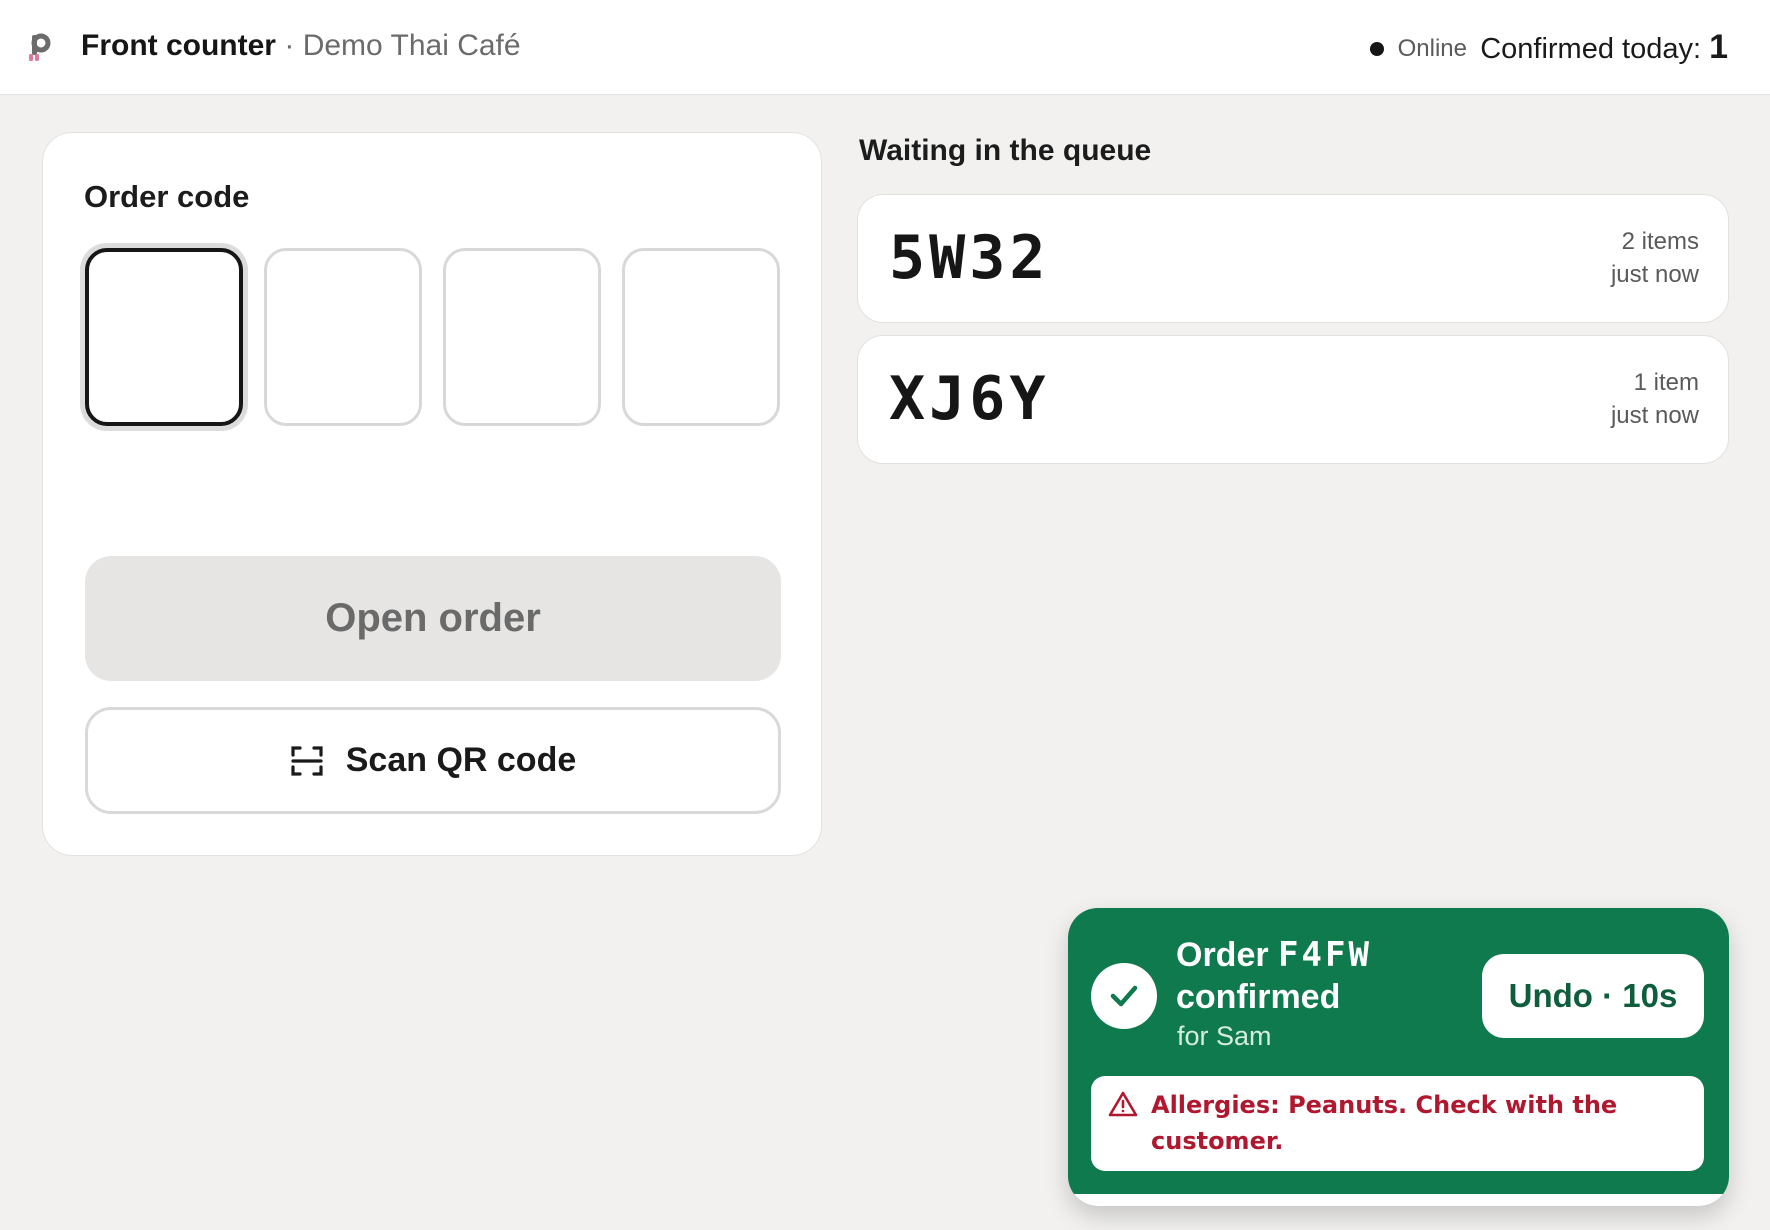 This screenshot has height=1230, width=1770. I want to click on toast-order-code: F4FW, so click(1325, 955).